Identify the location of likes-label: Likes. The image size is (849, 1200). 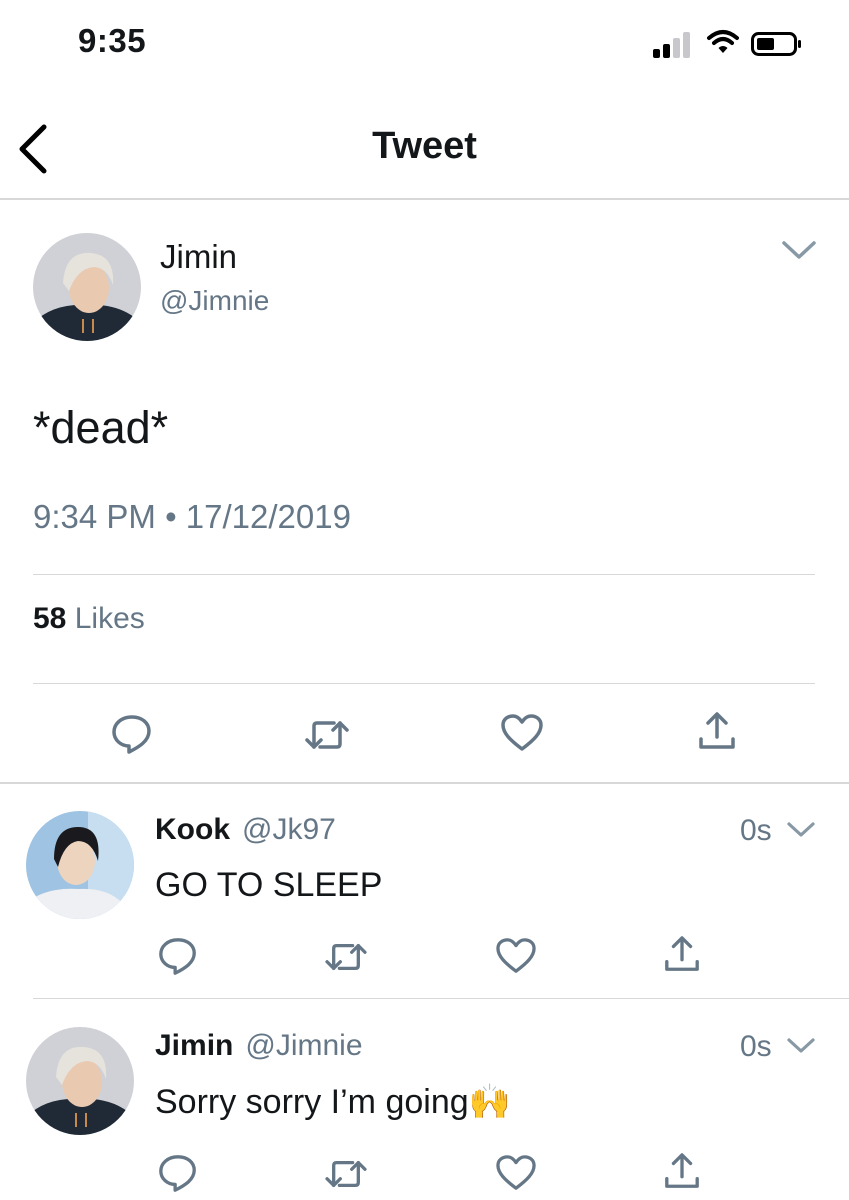
(109, 618).